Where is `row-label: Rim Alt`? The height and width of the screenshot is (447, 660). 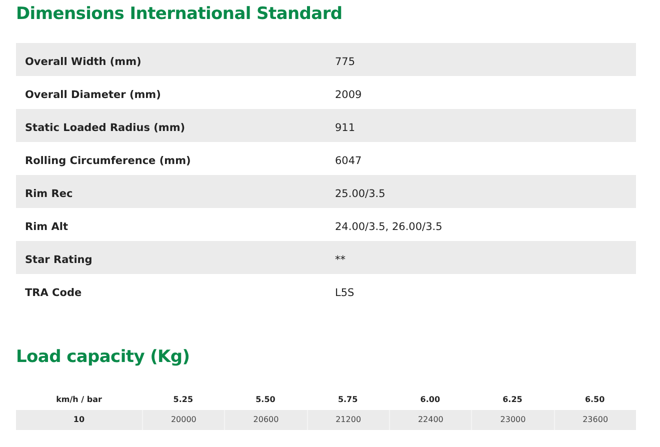 row-label: Rim Alt is located at coordinates (46, 227).